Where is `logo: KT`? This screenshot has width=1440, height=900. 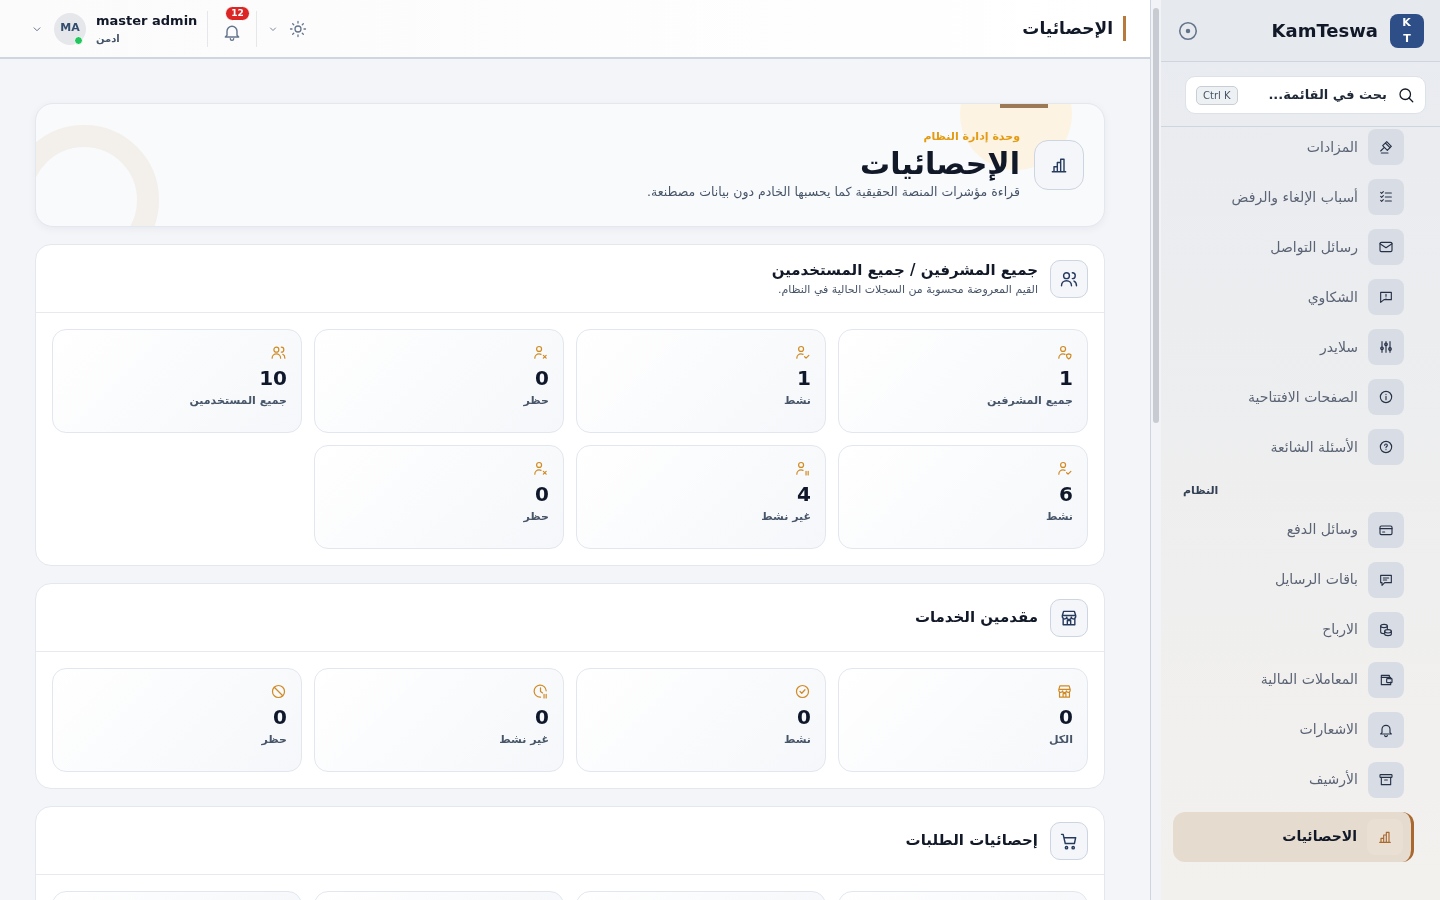 logo: KT is located at coordinates (1407, 30).